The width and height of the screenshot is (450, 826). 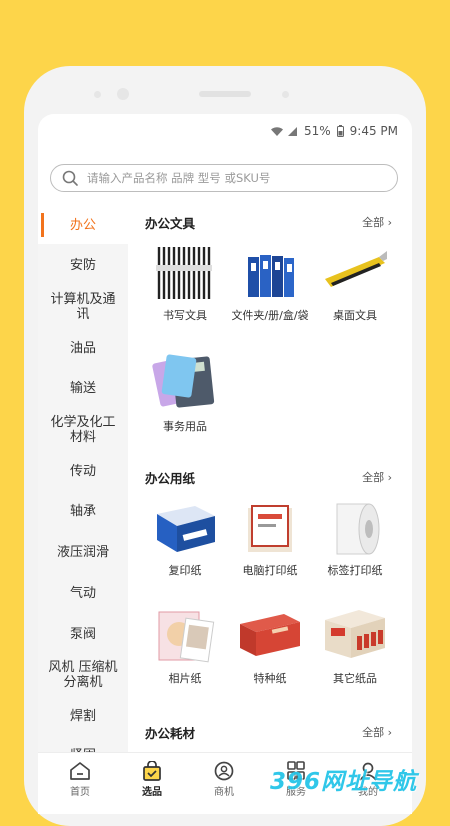 What do you see at coordinates (186, 529) in the screenshot?
I see `copy-paper-icon` at bounding box center [186, 529].